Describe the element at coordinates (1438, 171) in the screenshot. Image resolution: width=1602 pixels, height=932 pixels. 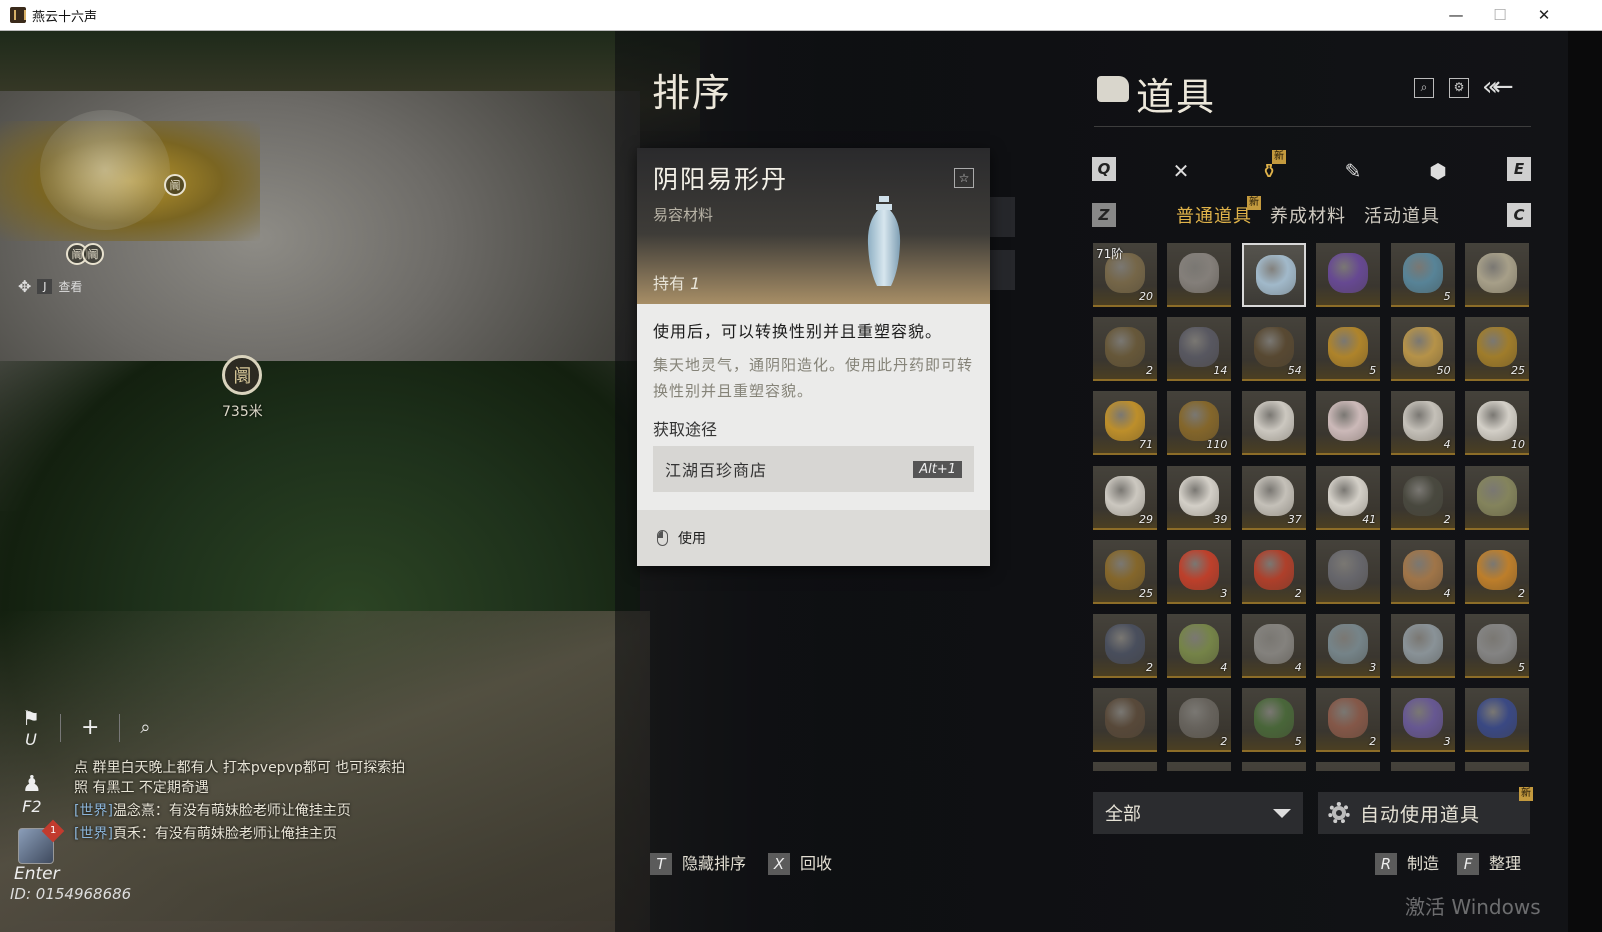
I see `tab-map-icon: ⬢` at that location.